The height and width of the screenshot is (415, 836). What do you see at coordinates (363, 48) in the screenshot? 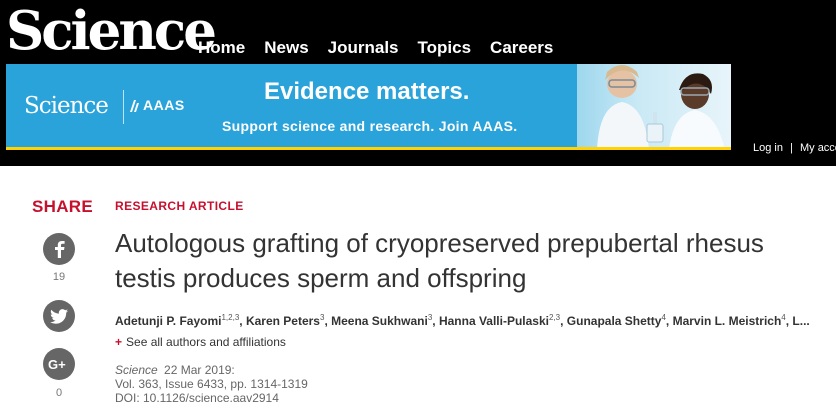
I see `nav-journals: Journals` at bounding box center [363, 48].